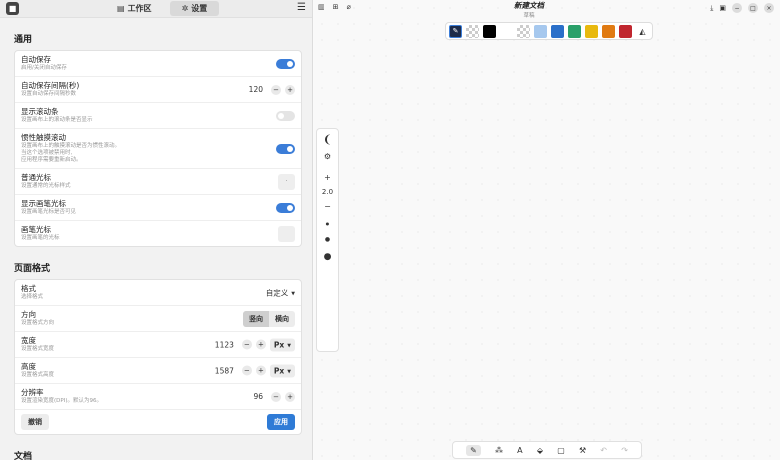 The width and height of the screenshot is (780, 460). What do you see at coordinates (711, 8) in the screenshot?
I see `export-icon: ⤓` at bounding box center [711, 8].